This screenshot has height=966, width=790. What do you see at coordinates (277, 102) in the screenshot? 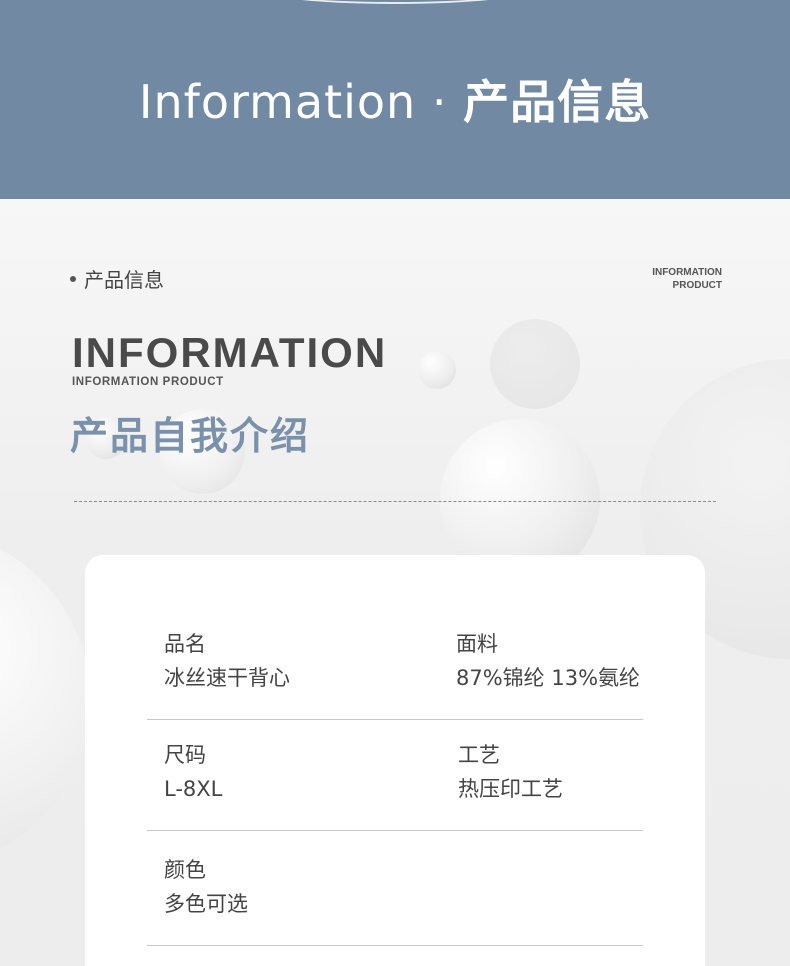
I see `header-title-en: Information` at bounding box center [277, 102].